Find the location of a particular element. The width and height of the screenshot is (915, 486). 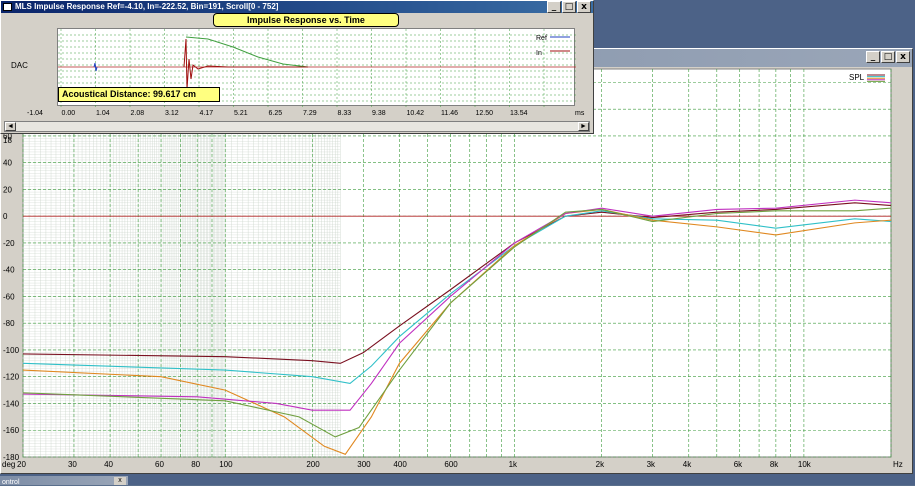

impulse-x-tick-label: 7.29 is located at coordinates (310, 113).